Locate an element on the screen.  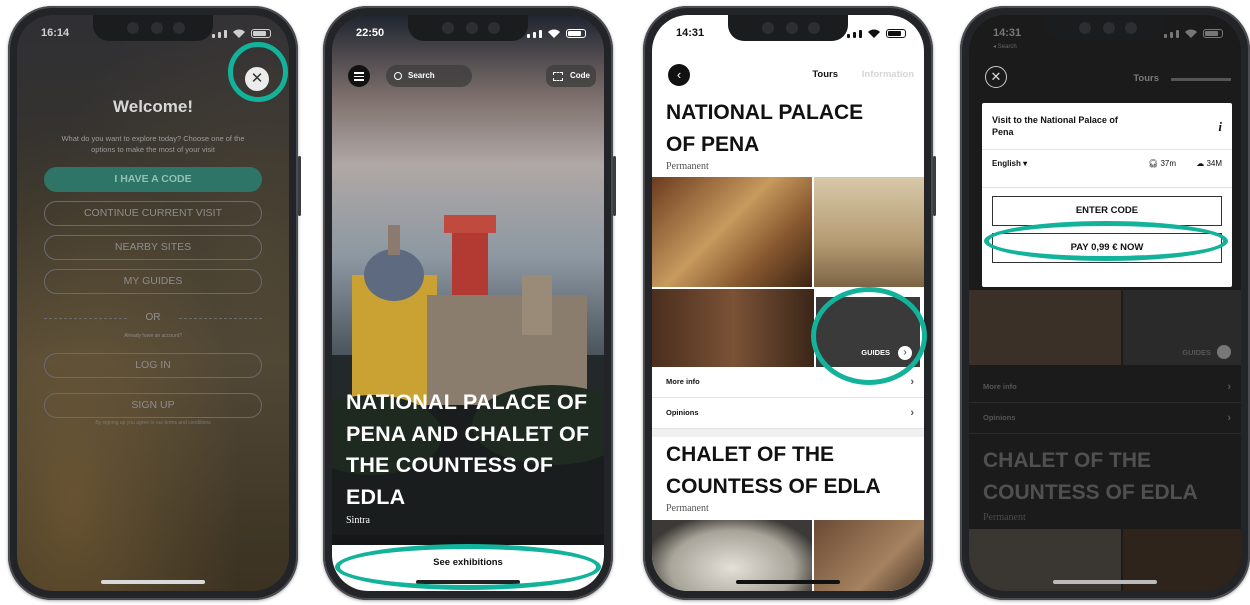
menu-icon is located at coordinates (359, 76).